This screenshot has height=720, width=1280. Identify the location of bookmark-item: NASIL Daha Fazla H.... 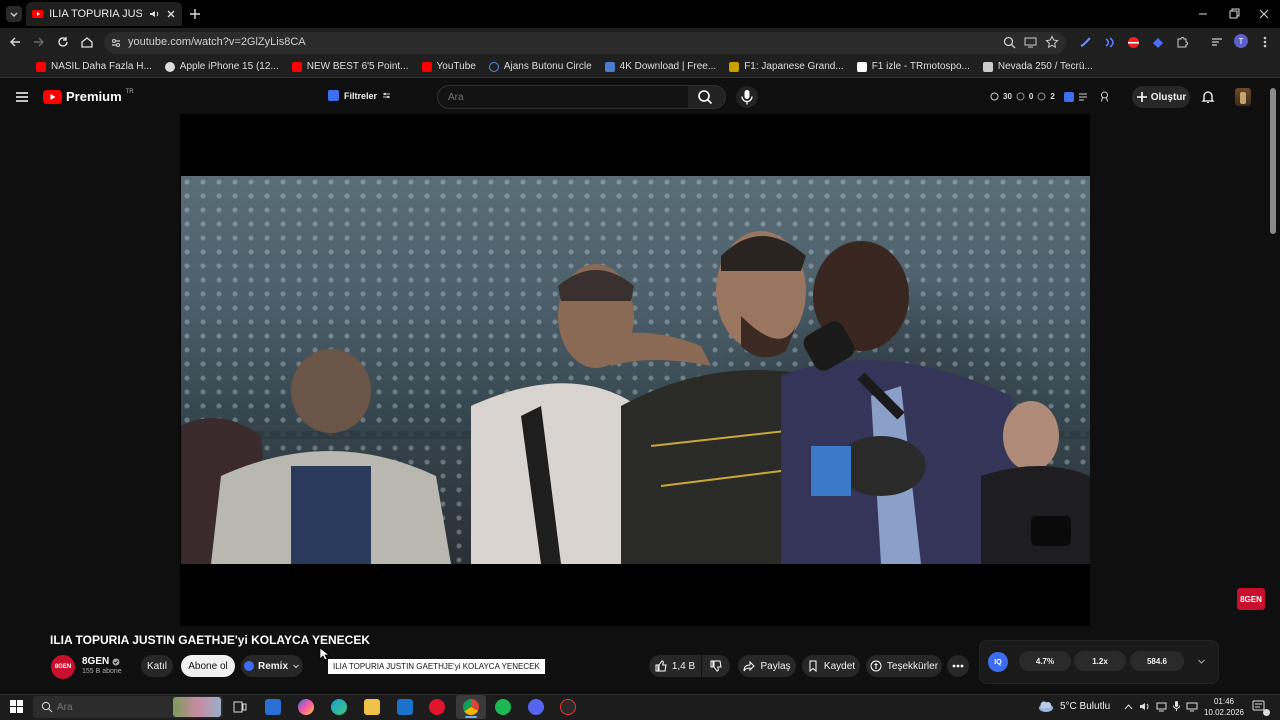
(94, 66).